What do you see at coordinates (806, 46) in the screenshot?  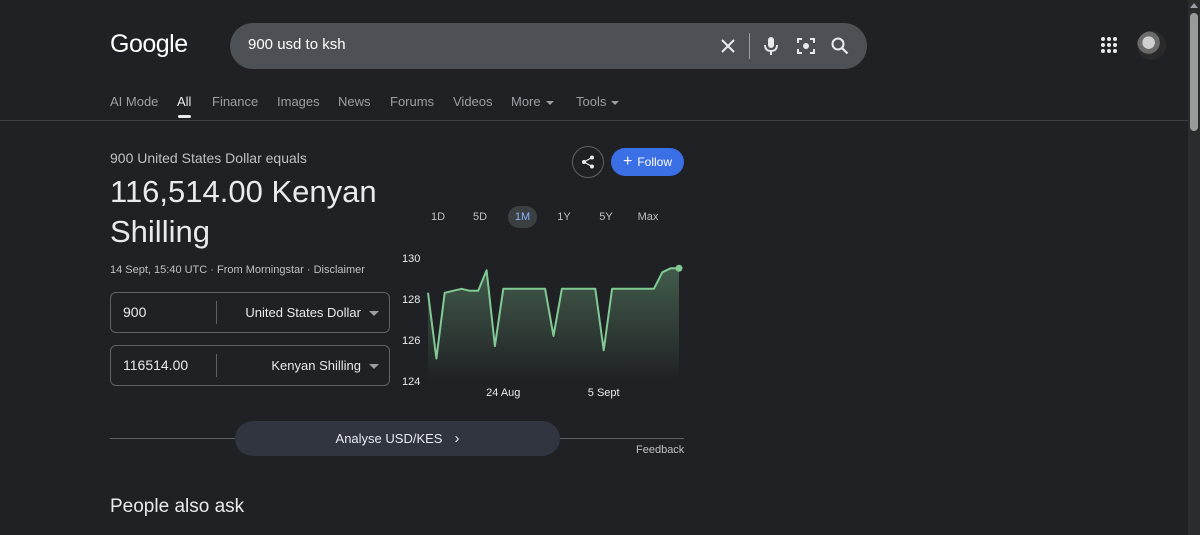 I see `lens-icon` at bounding box center [806, 46].